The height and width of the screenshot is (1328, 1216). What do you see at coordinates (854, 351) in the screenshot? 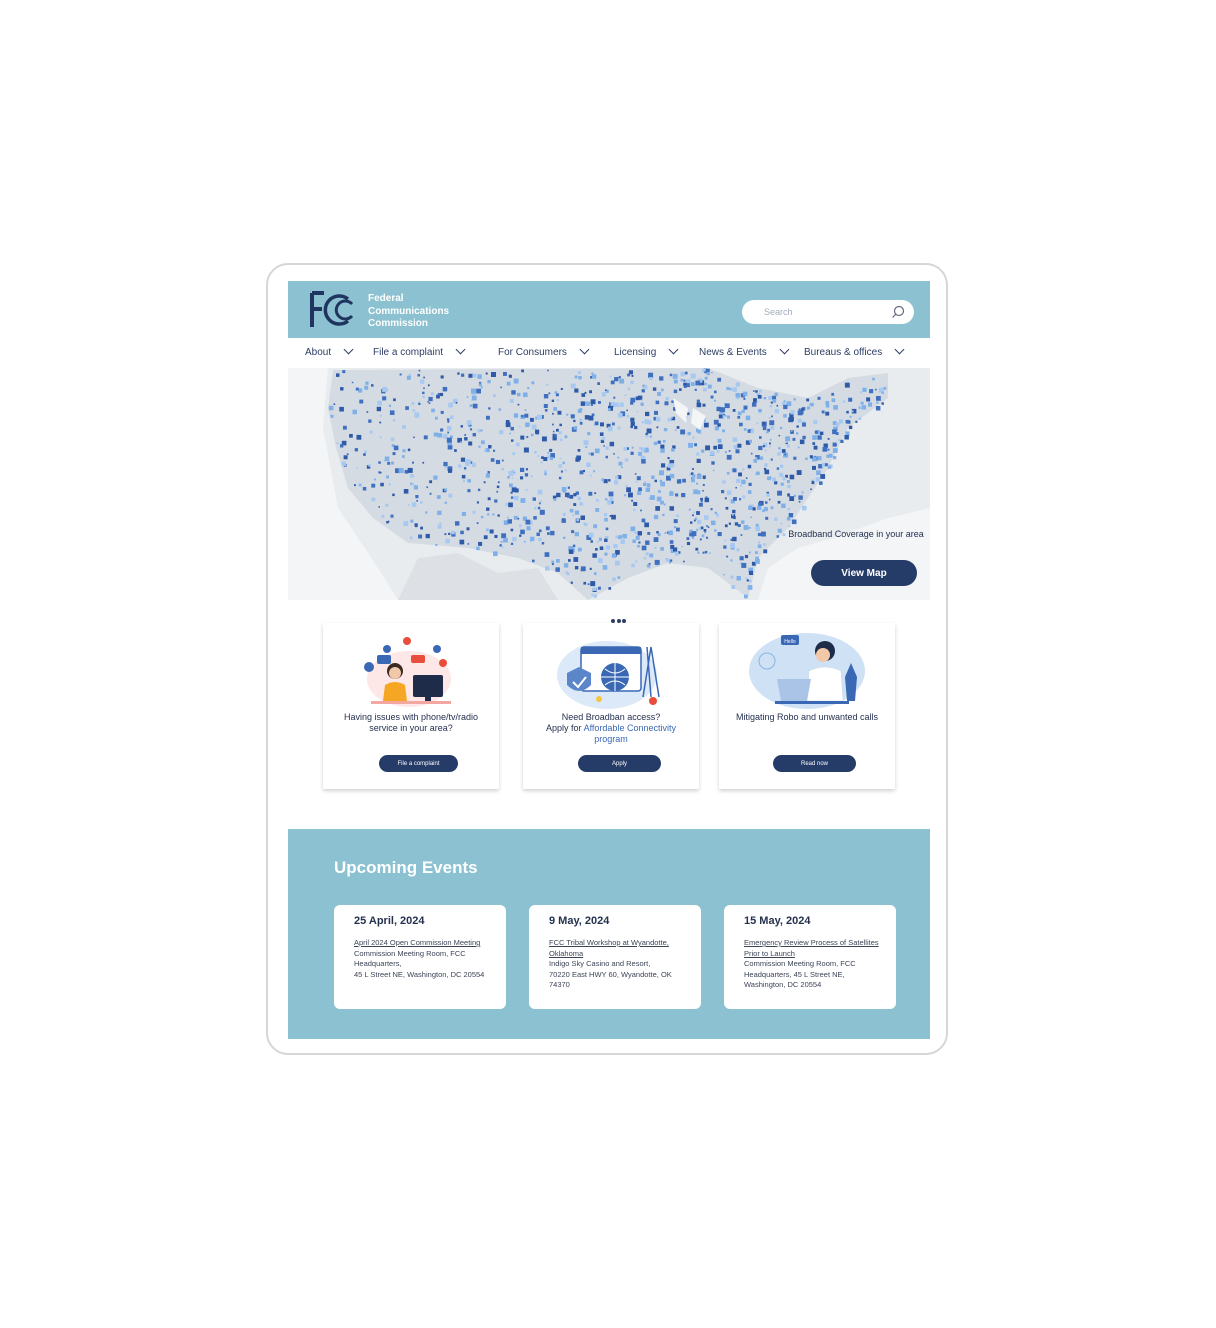
I see `nav-item-bureaus: Bureaus & offices` at bounding box center [854, 351].